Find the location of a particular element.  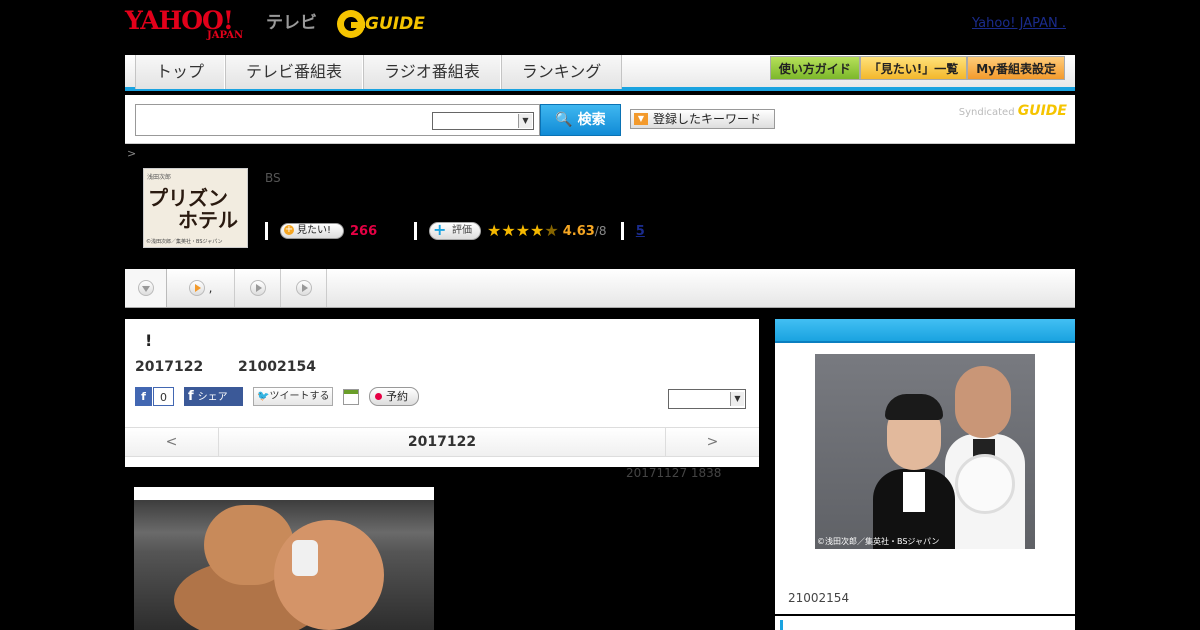

program-thumbnail: 浅田次郎 プリズン ホテル ©浅田次郎／集英社・BSジャパン is located at coordinates (195, 208).